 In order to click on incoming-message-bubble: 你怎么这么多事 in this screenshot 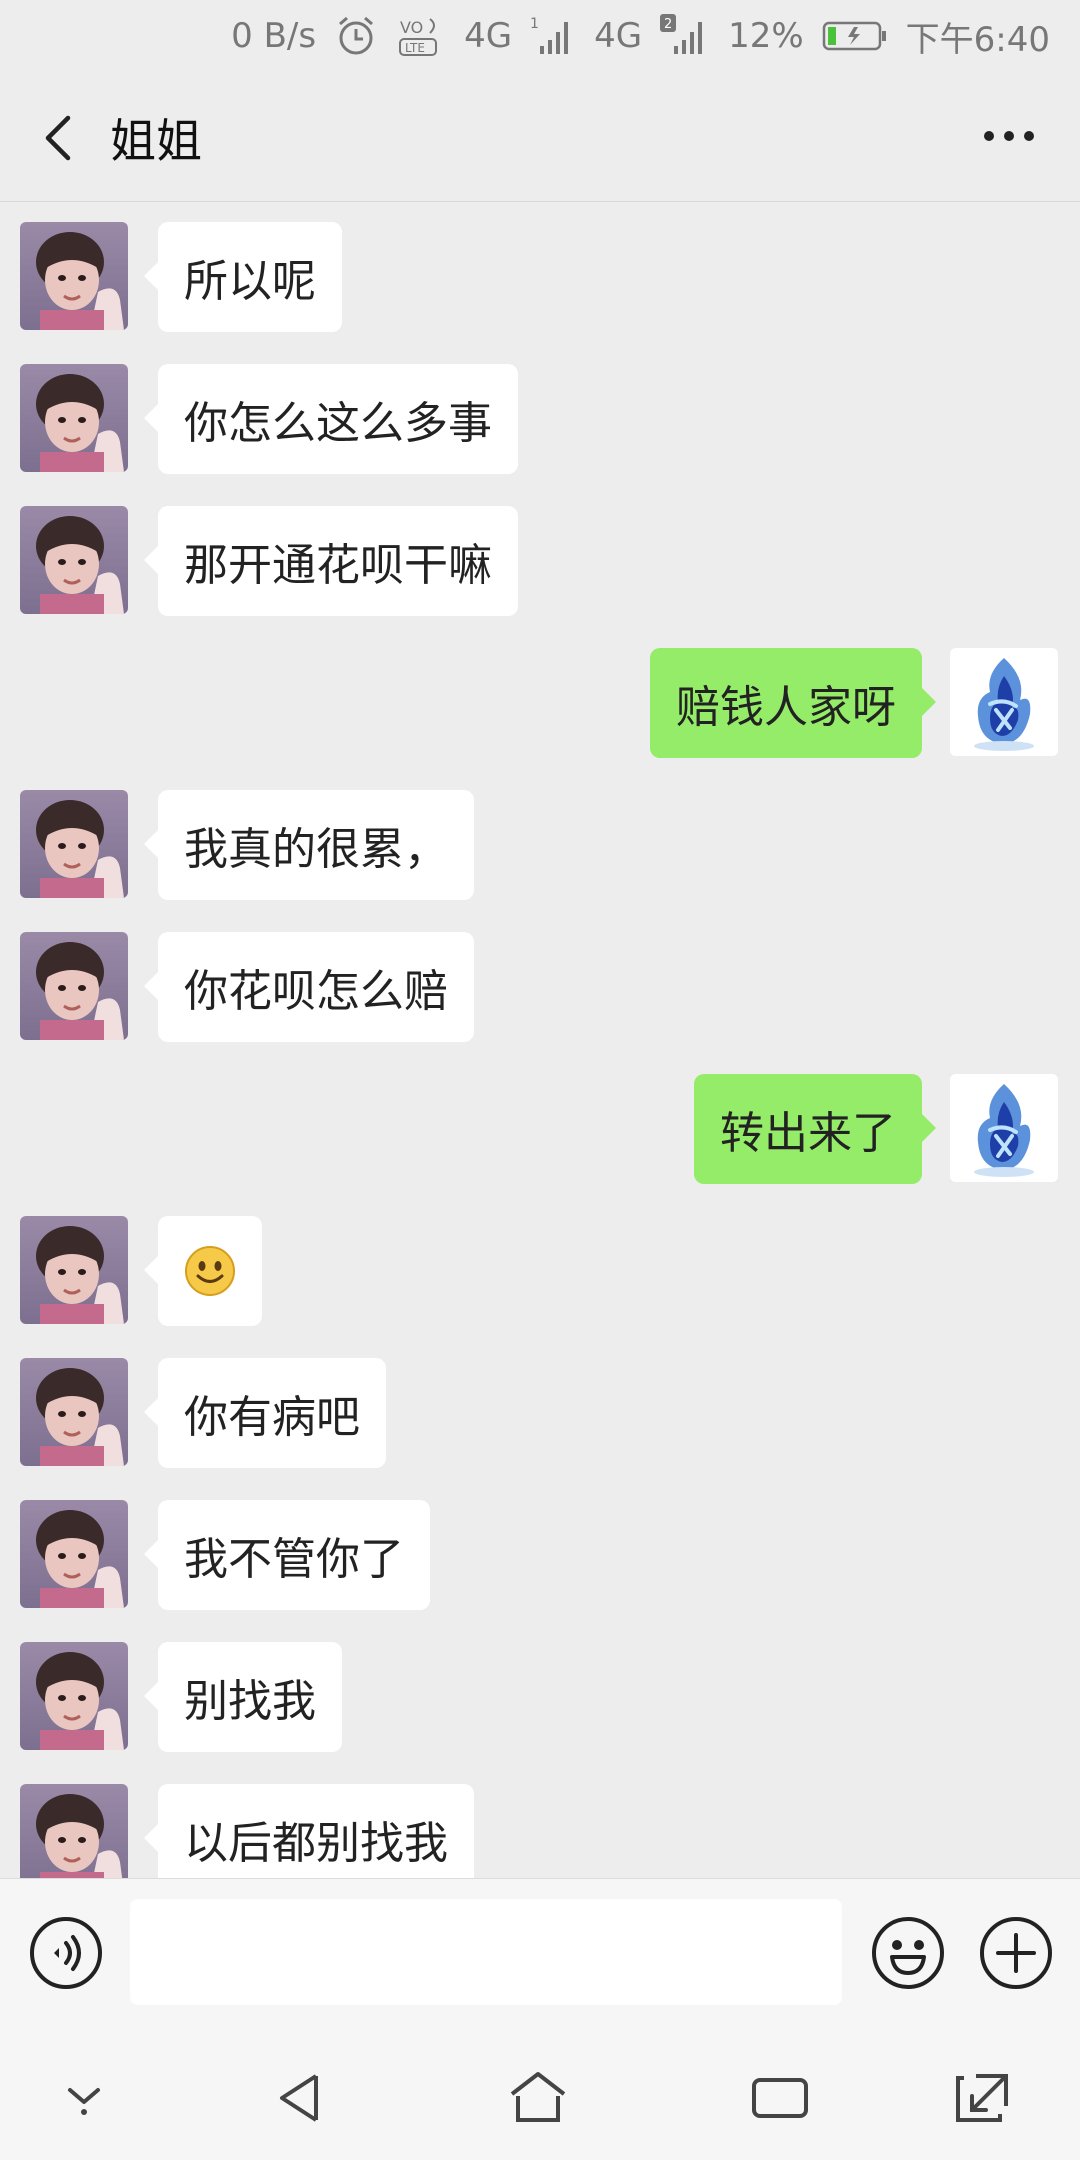, I will do `click(331, 419)`.